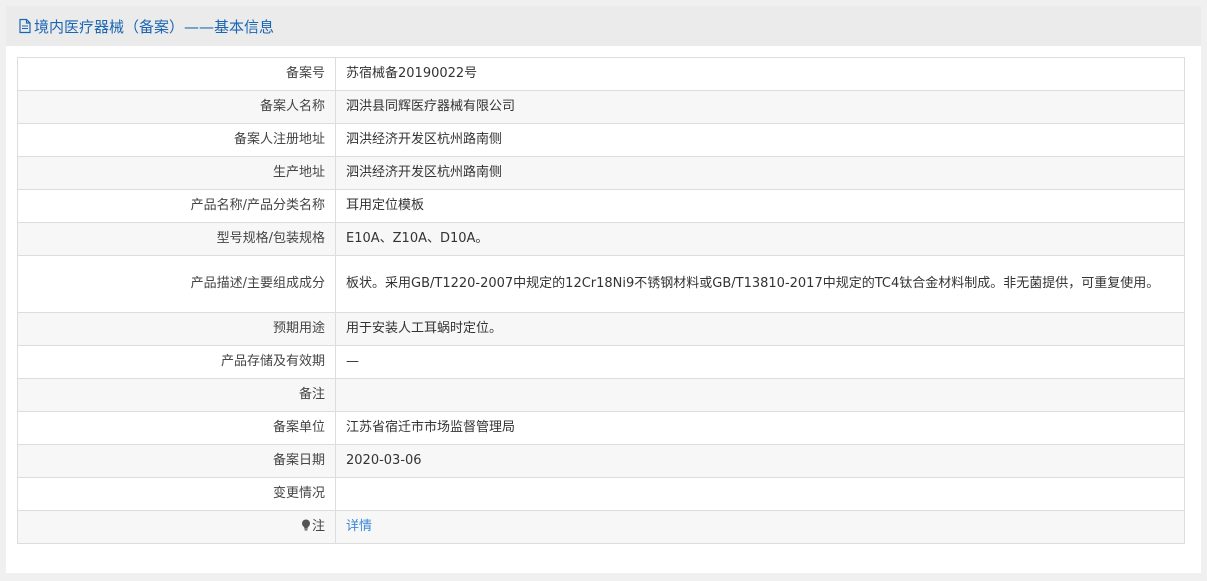  What do you see at coordinates (154, 26) in the screenshot?
I see `page-title: 境内医疗器械（备案）——基本信息` at bounding box center [154, 26].